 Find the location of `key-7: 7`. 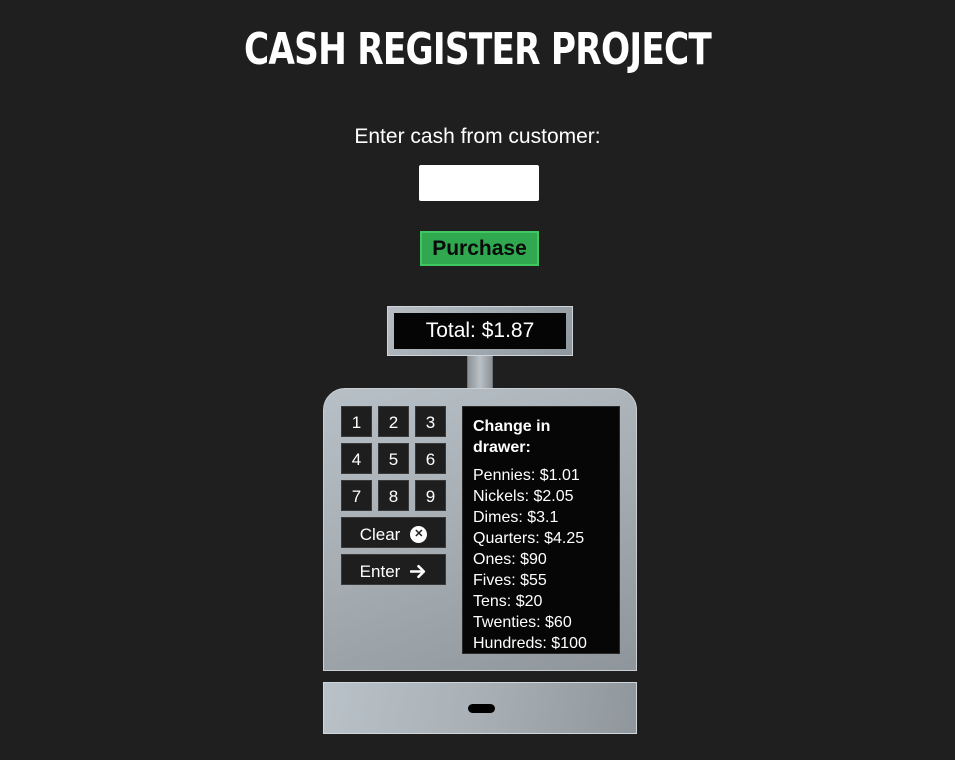

key-7: 7 is located at coordinates (356, 495).